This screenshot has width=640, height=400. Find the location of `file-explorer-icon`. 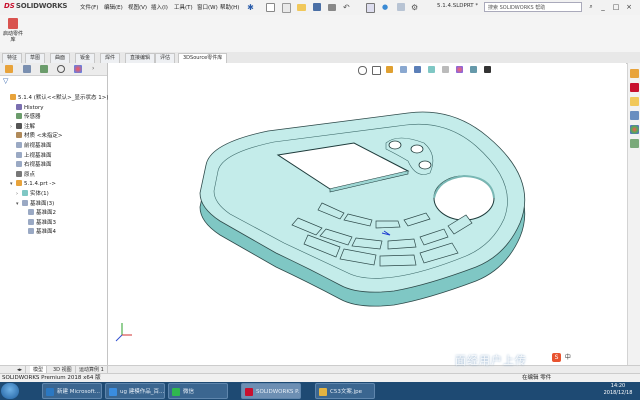

file-explorer-icon is located at coordinates (634, 101).